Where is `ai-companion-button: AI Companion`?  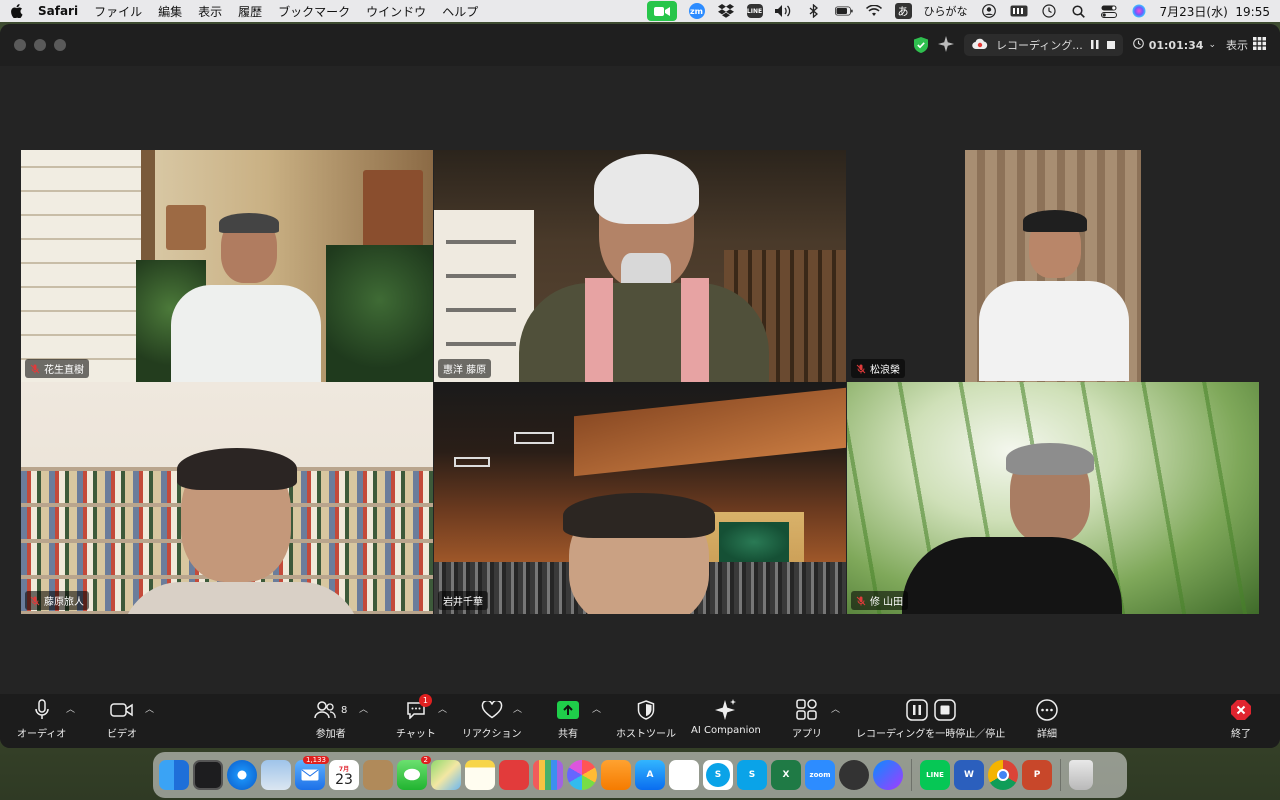 ai-companion-button: AI Companion is located at coordinates (726, 717).